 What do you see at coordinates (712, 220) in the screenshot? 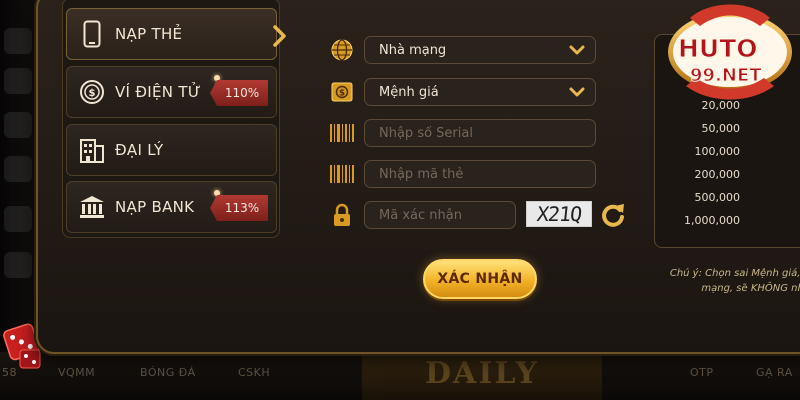
I see `denomination-value: 1,000,000` at bounding box center [712, 220].